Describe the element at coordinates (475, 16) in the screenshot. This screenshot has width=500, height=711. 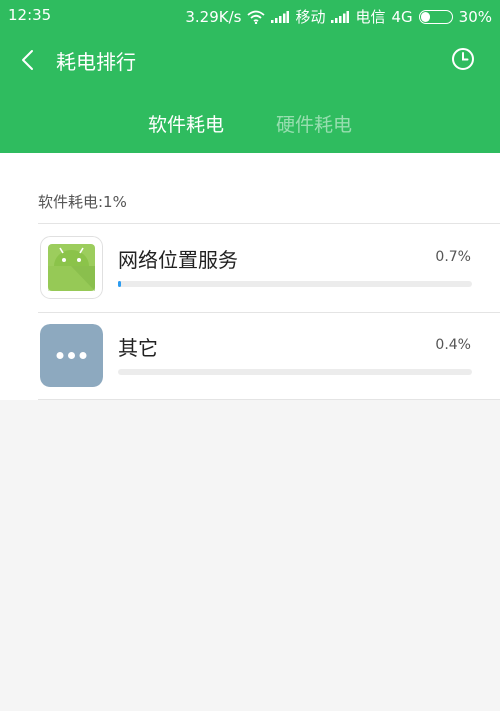
I see `battery-percent: 30%` at that location.